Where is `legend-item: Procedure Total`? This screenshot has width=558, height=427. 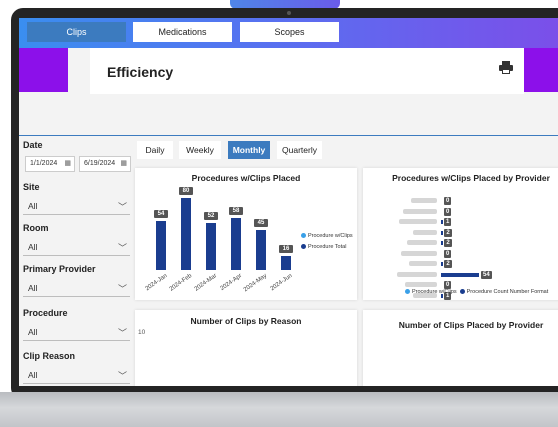 legend-item: Procedure Total is located at coordinates (323, 247).